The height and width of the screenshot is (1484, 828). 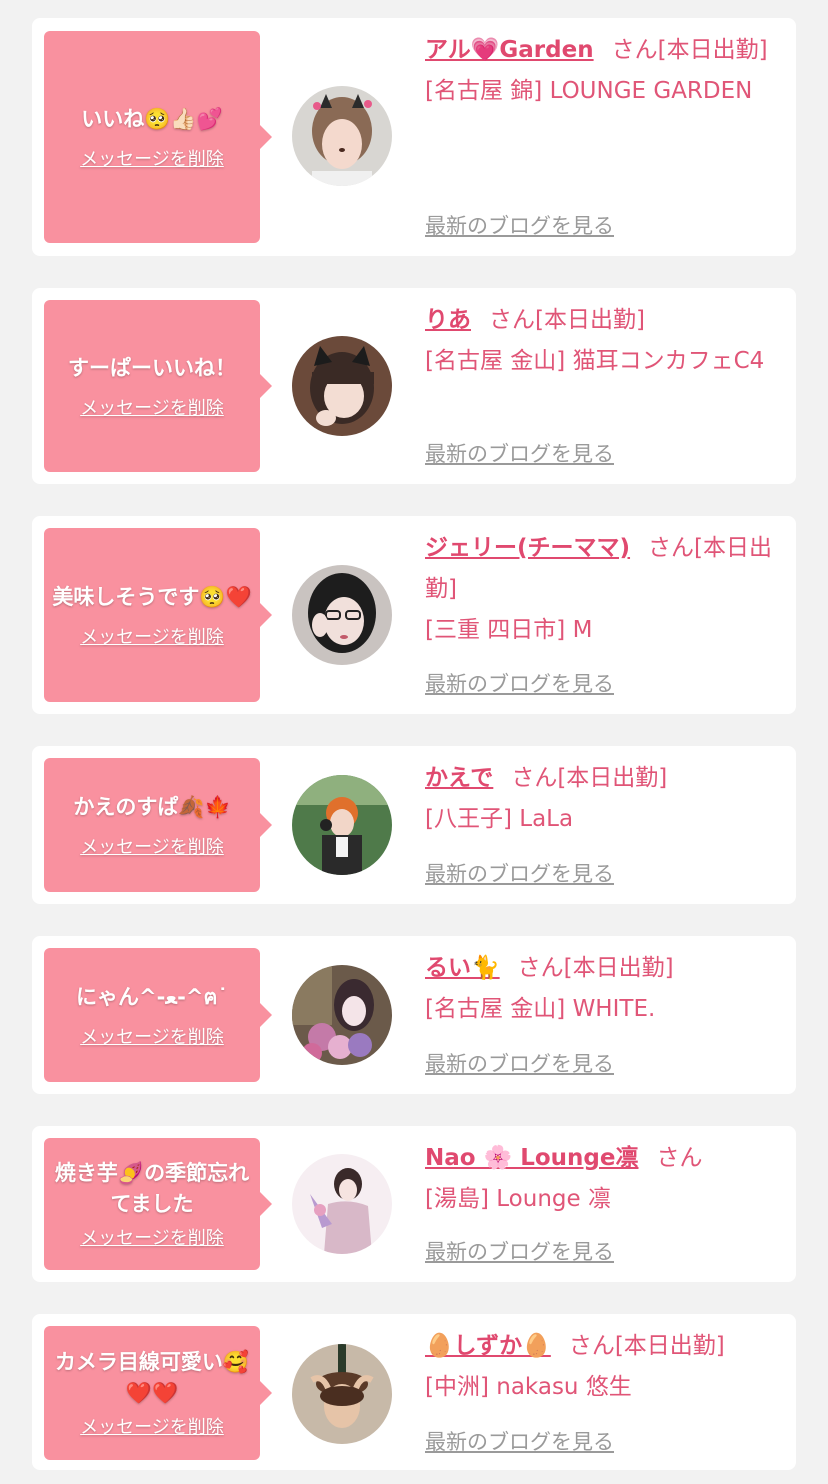 I want to click on message-text: いいね🥺👍🏻💕, so click(x=152, y=118).